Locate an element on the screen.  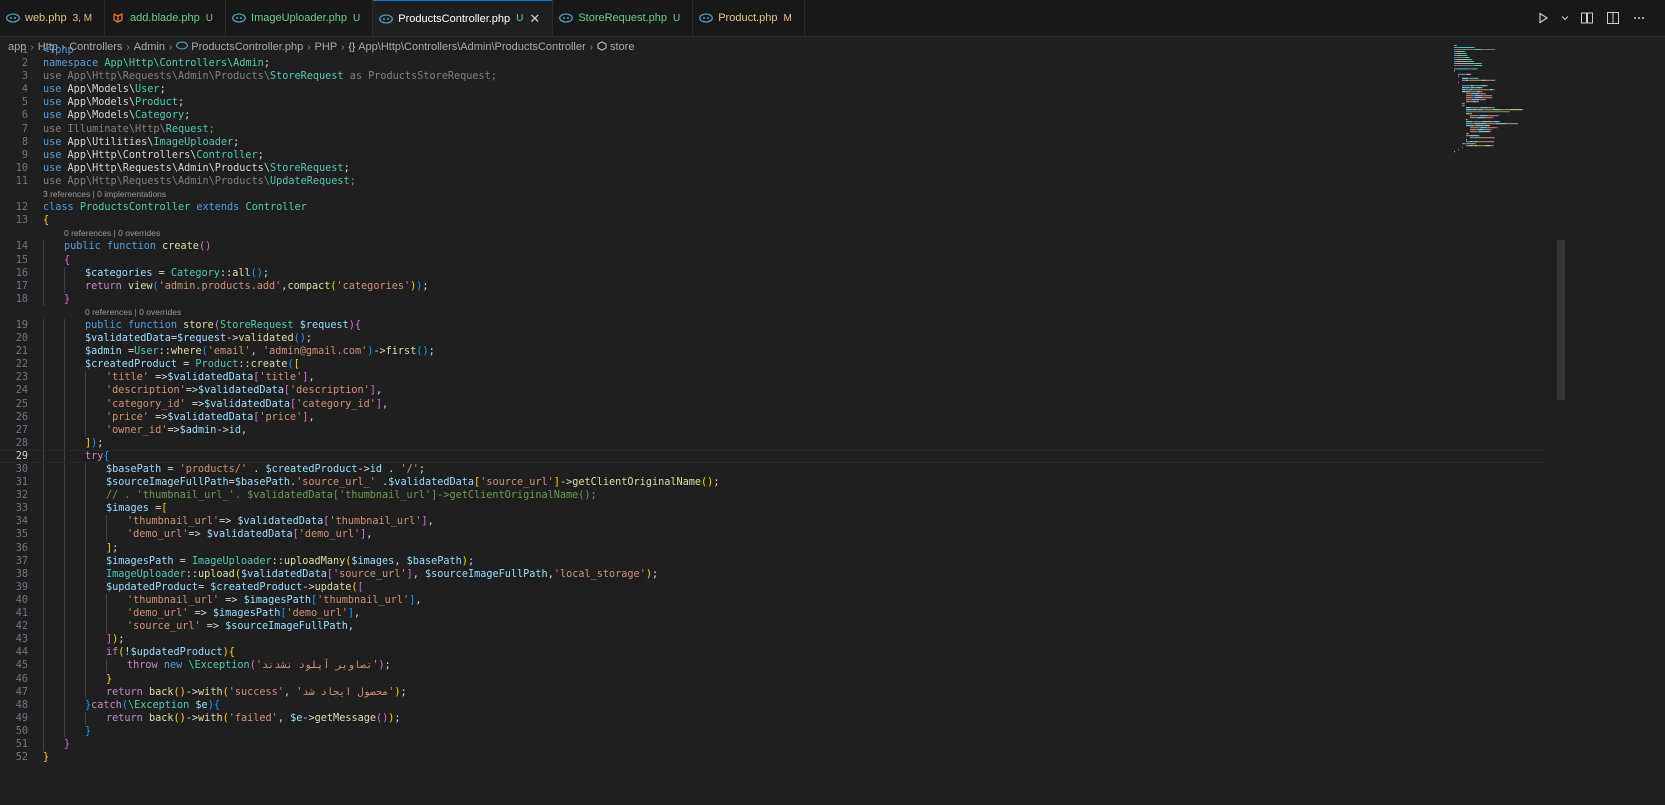
code-line: 29 try{ is located at coordinates (772, 456).